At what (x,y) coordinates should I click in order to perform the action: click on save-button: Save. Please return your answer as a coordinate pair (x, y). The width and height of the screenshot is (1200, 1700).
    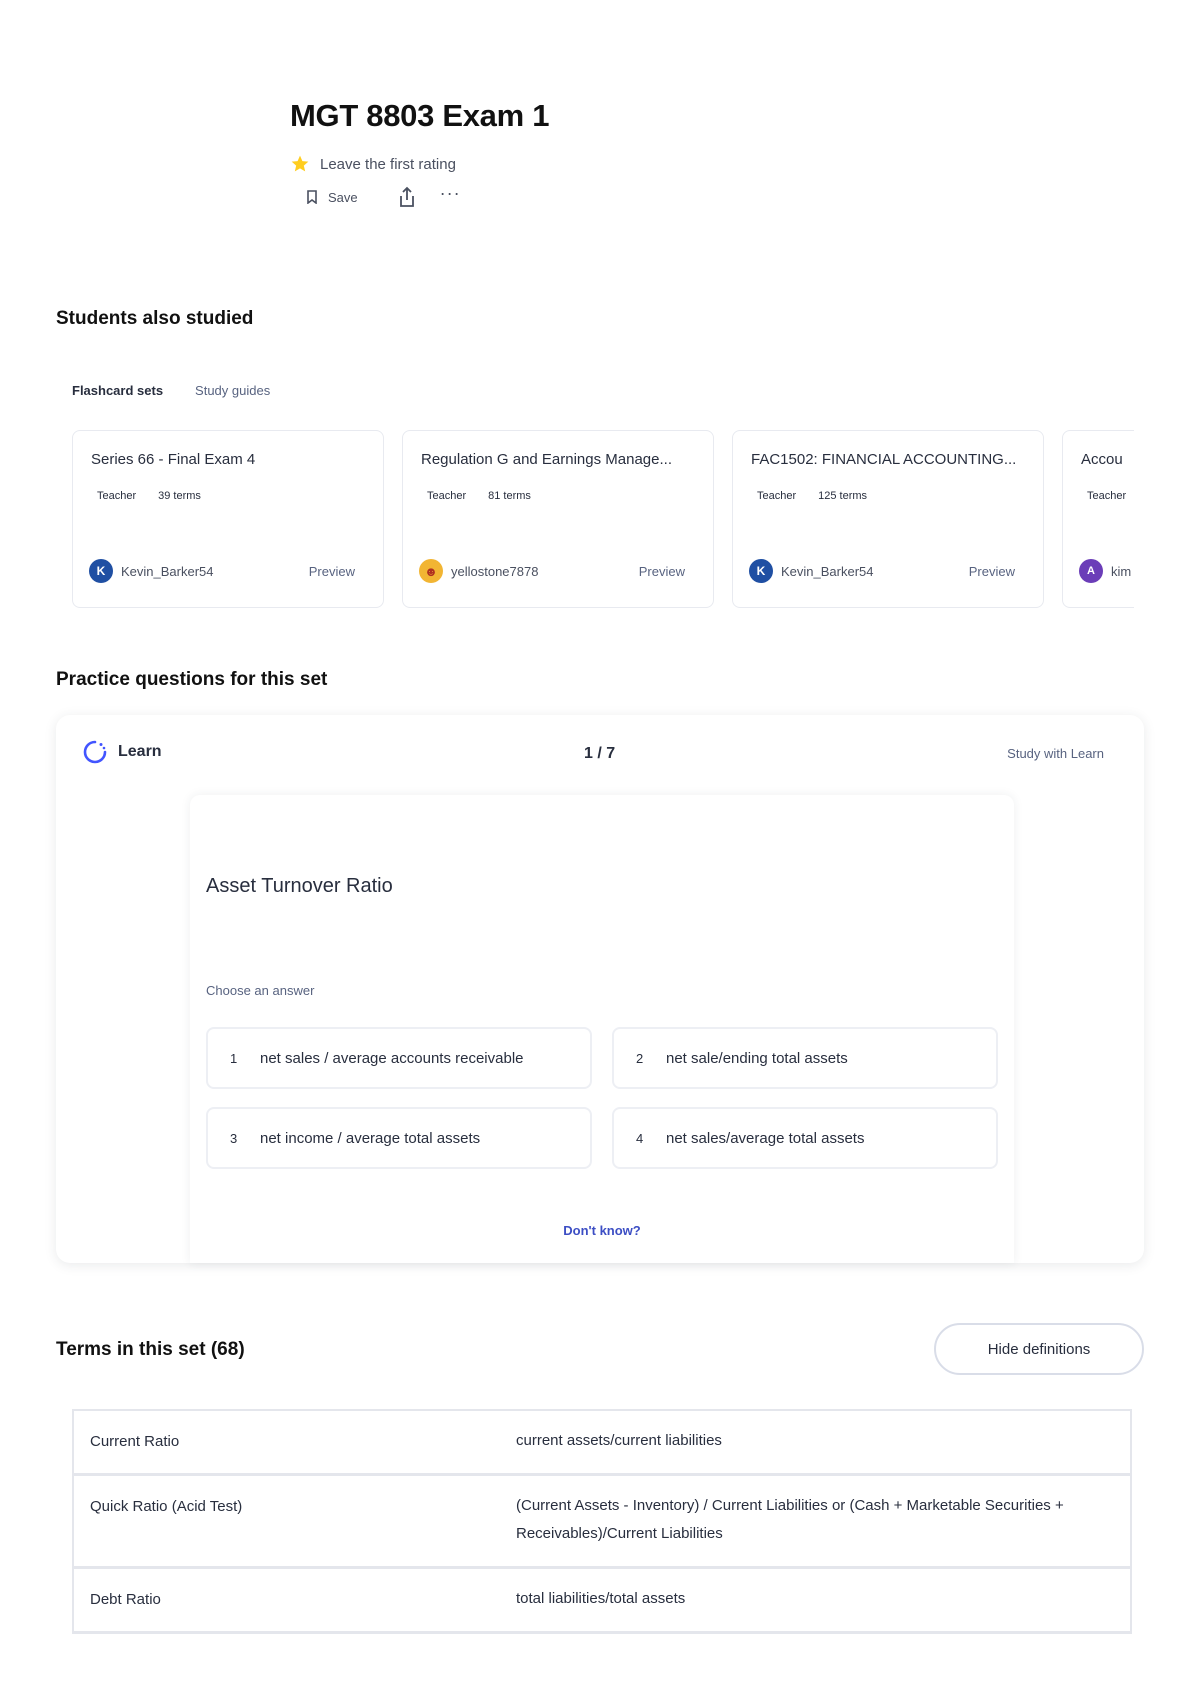
    Looking at the image, I should click on (332, 197).